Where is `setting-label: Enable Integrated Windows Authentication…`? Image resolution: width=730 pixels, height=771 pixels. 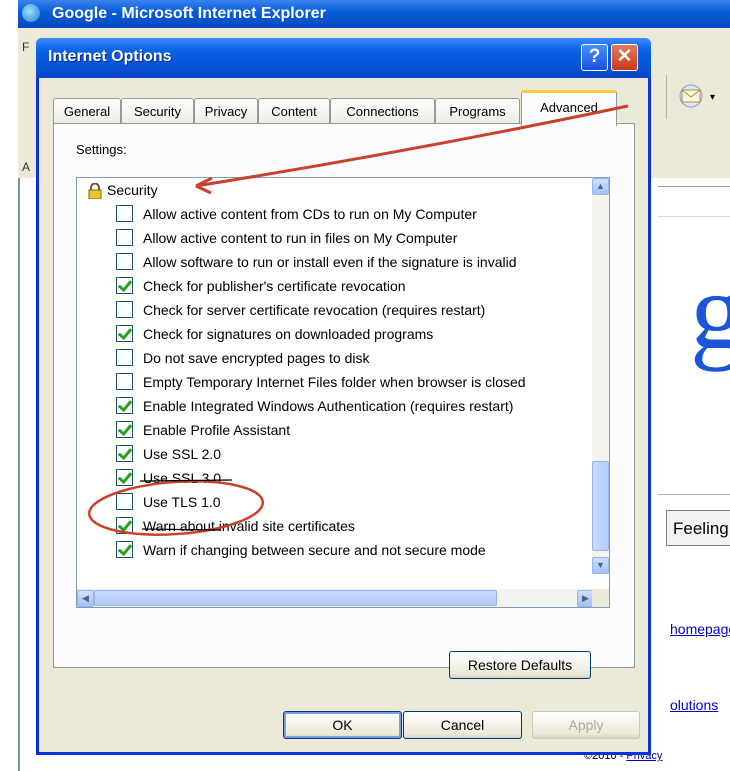 setting-label: Enable Integrated Windows Authentication… is located at coordinates (328, 406).